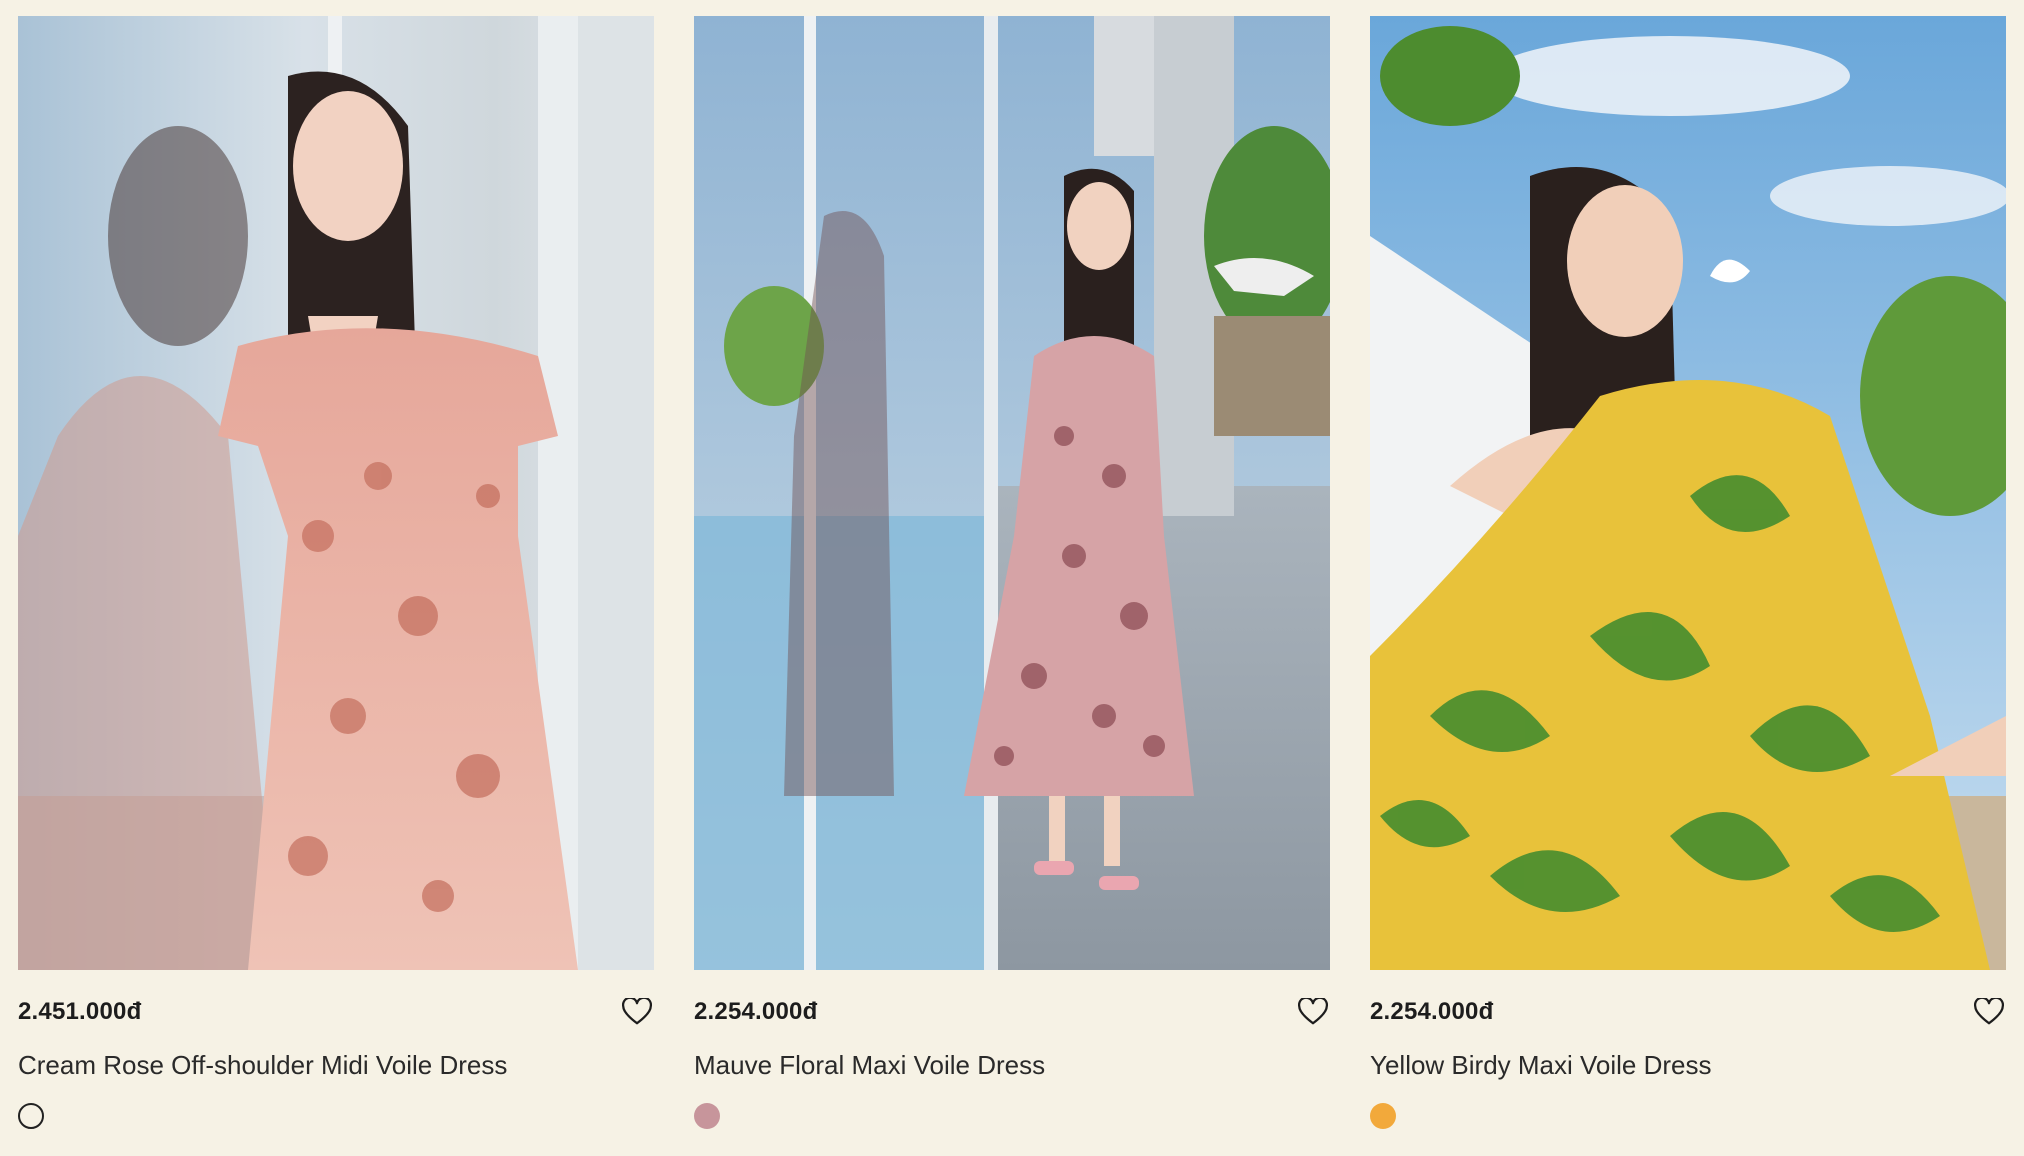 Image resolution: width=2024 pixels, height=1156 pixels. Describe the element at coordinates (80, 1011) in the screenshot. I see `product-price: 2.451.000đ` at that location.